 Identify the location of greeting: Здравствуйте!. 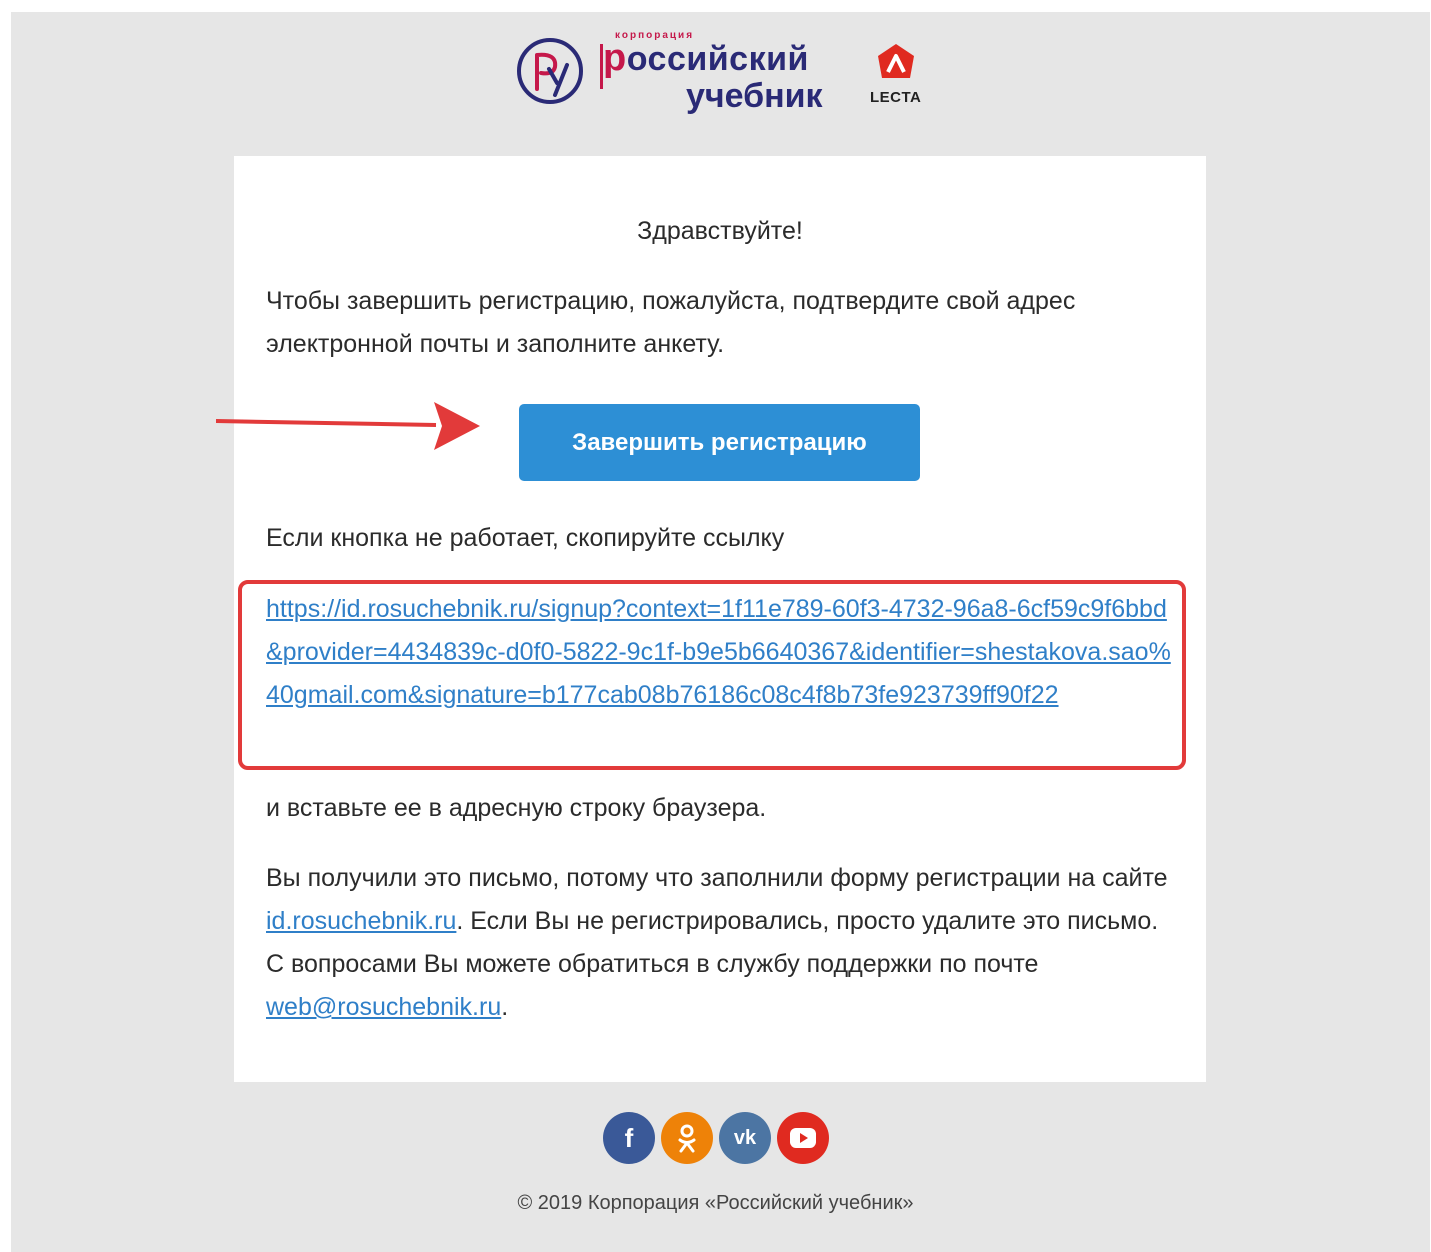
(720, 231).